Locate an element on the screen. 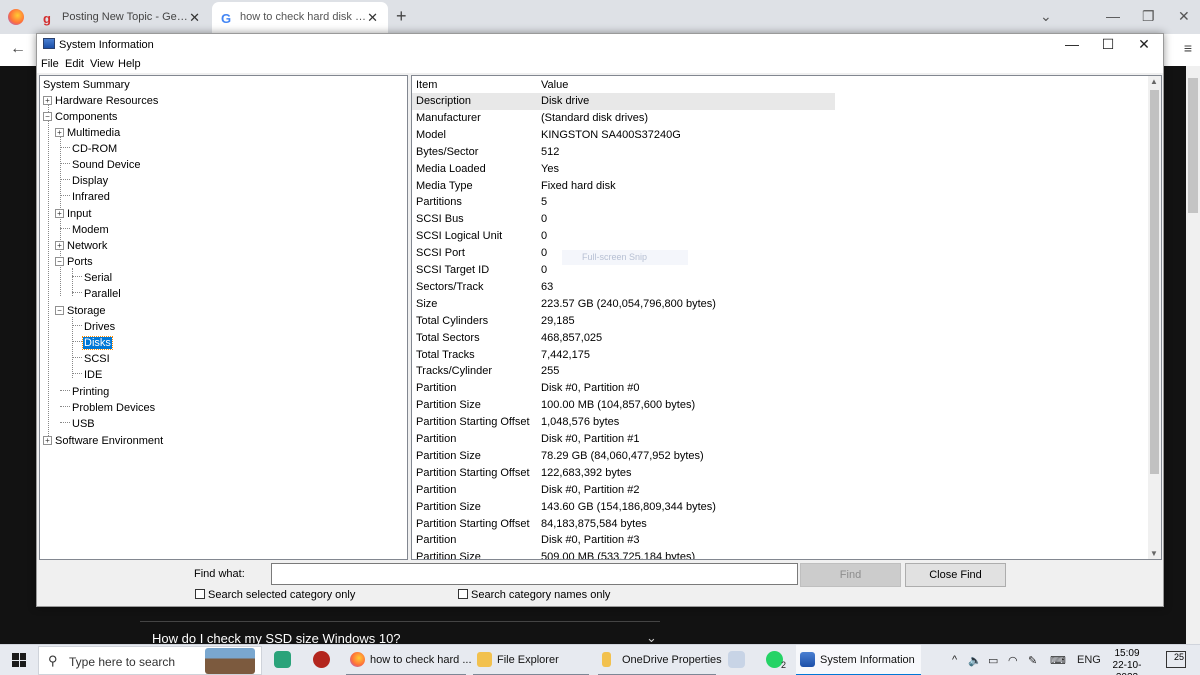  table-row: Total Sectors 468,857,025 is located at coordinates (623, 338).